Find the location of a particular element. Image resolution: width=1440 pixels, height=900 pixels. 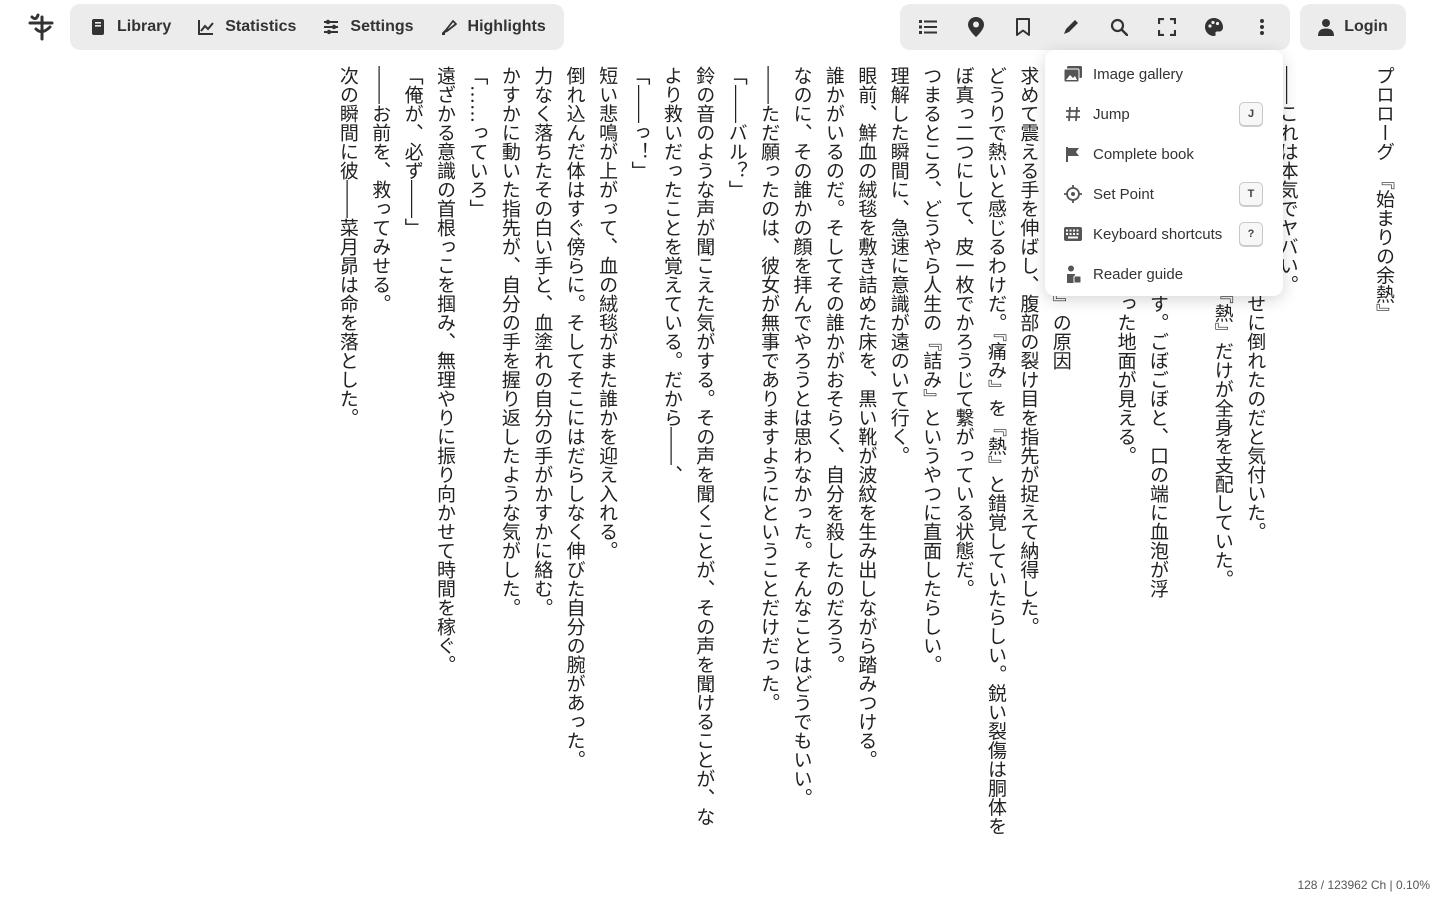

paragraph: 「俺が、必ず――」 is located at coordinates (412, 151).